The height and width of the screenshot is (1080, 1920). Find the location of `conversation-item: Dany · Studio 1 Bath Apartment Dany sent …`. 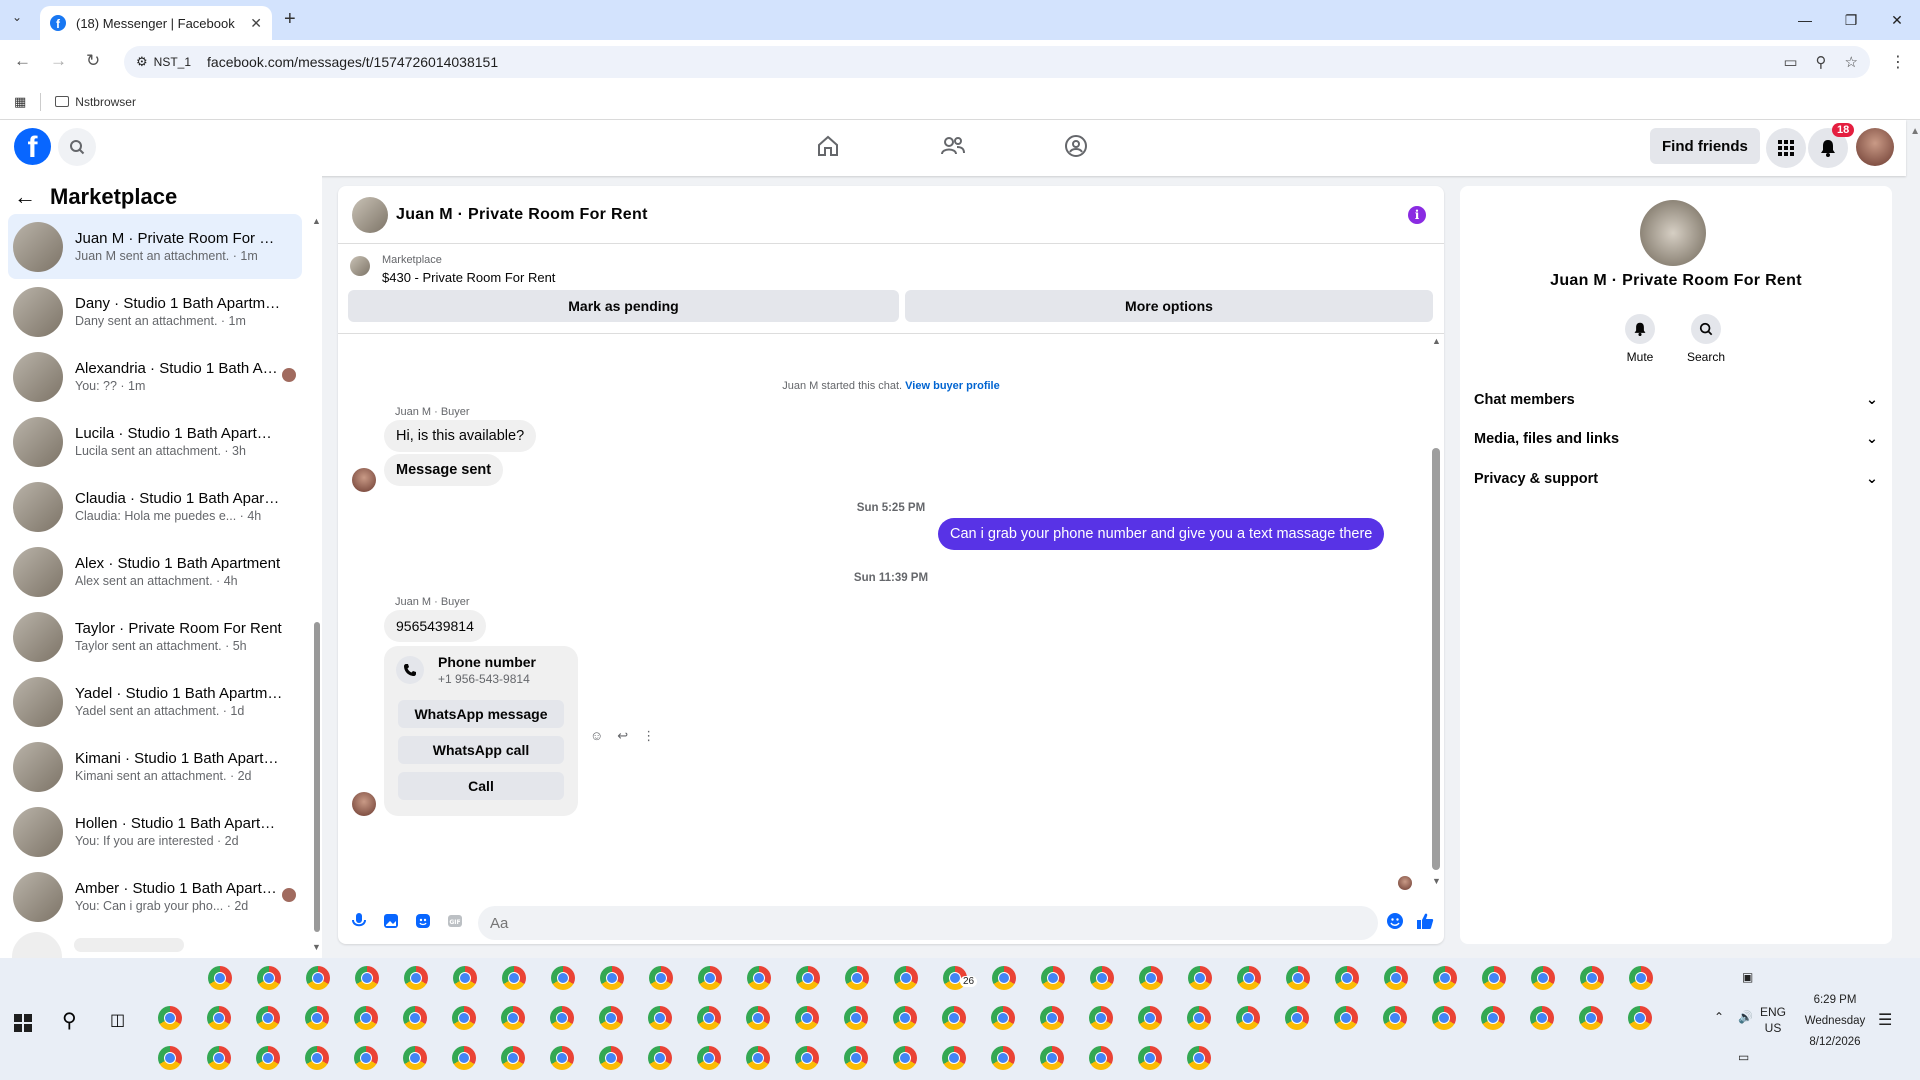

conversation-item: Dany · Studio 1 Bath Apartment Dany sent … is located at coordinates (155, 311).